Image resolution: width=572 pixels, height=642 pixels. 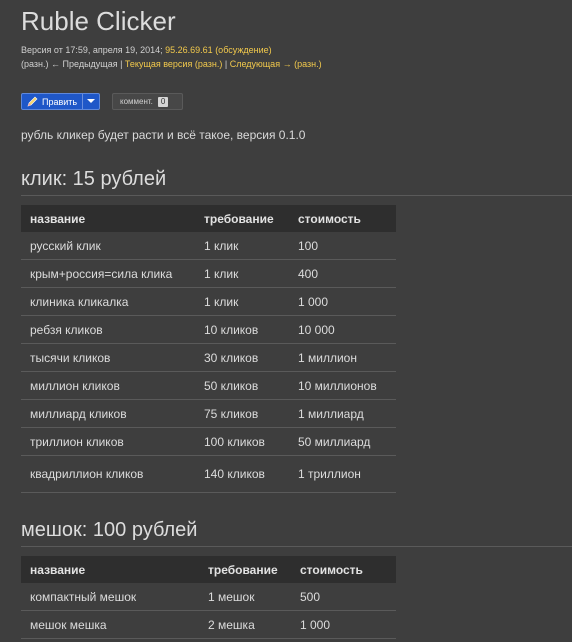 I want to click on table-row: миллиард кликов 75 кликов 1 миллиард, so click(x=208, y=413).